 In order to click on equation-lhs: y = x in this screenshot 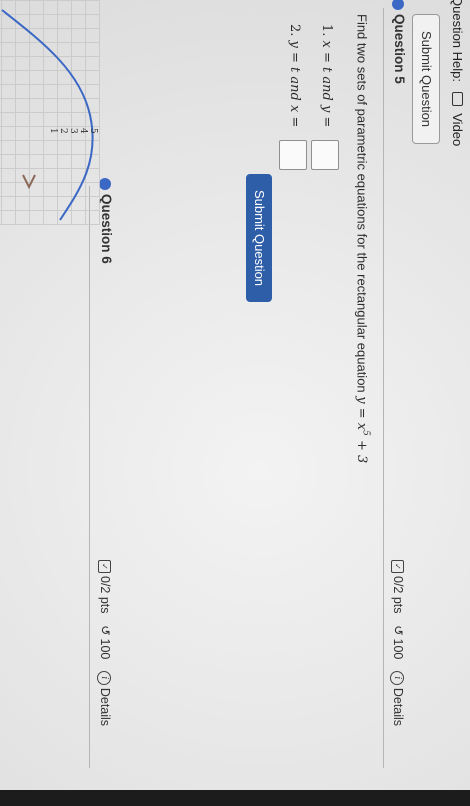, I will do `click(361, 413)`.